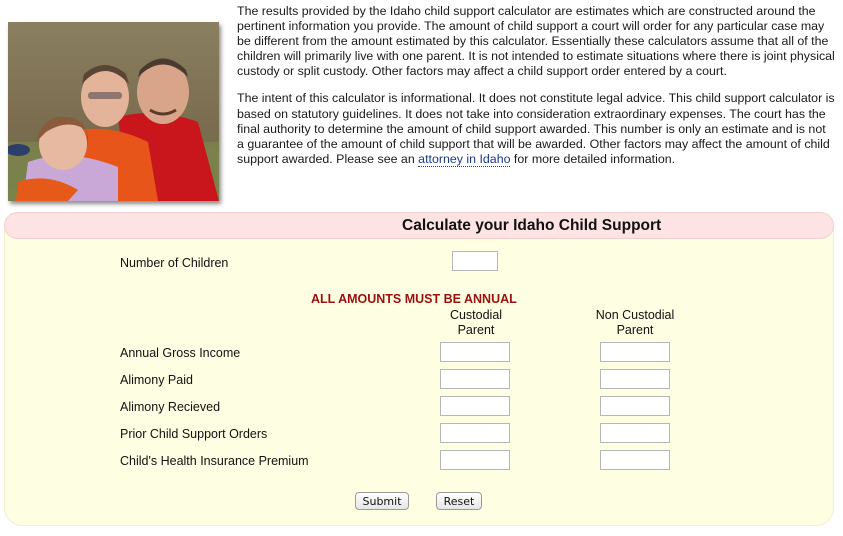  I want to click on row-label: Alimony Paid, so click(156, 380).